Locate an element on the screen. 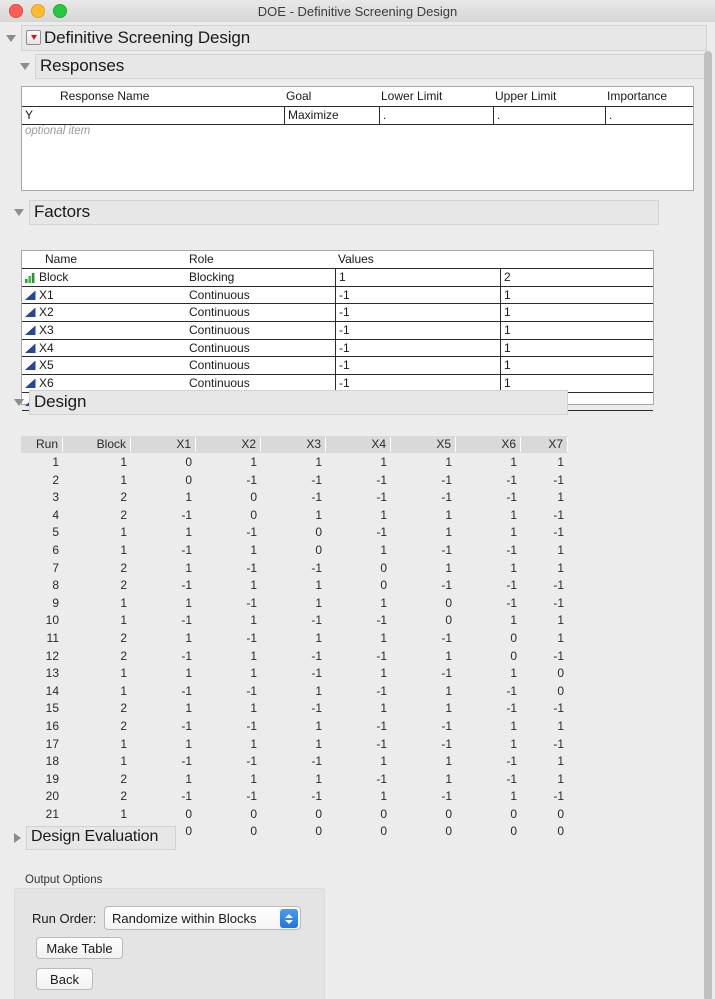 This screenshot has height=999, width=715. disclosure-triangle-responses-icon is located at coordinates (25, 66).